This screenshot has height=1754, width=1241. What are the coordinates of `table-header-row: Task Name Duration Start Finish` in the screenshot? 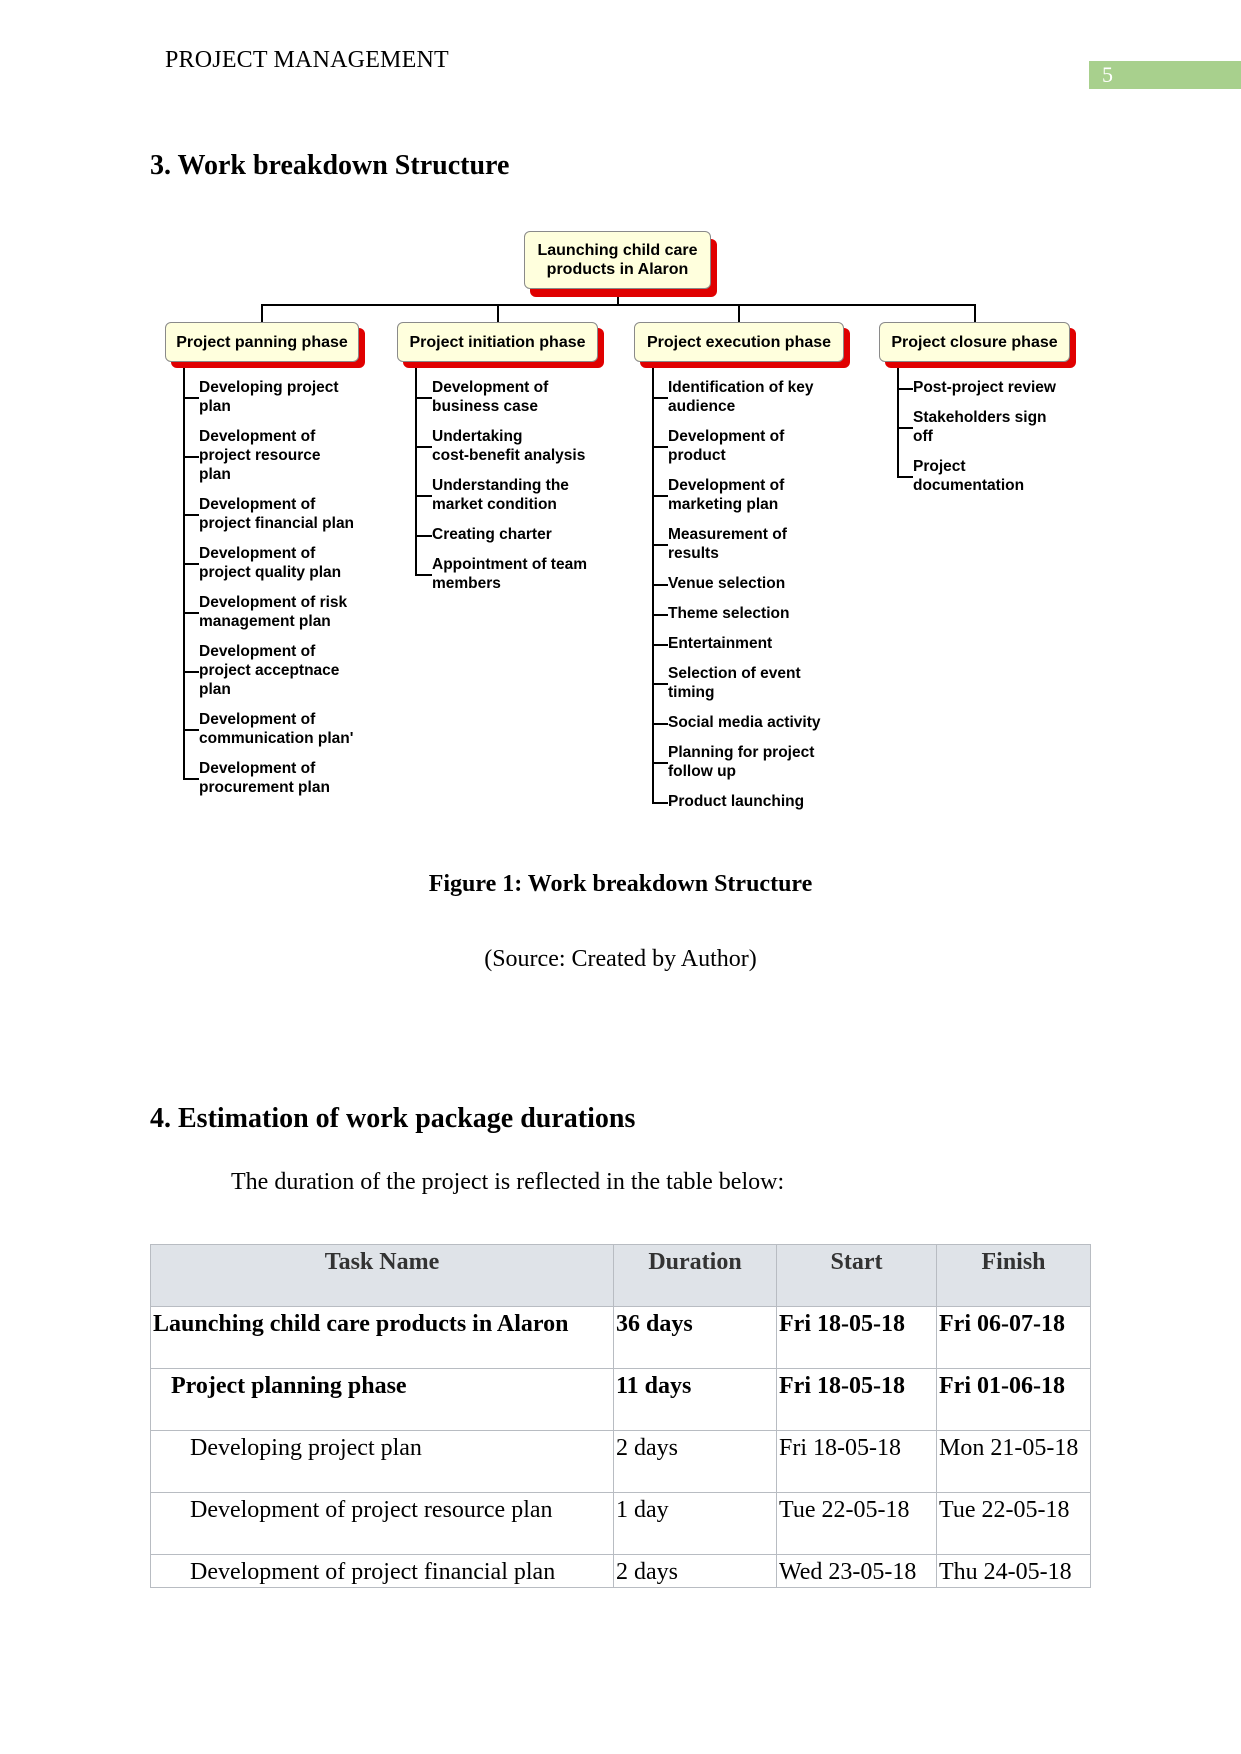 It's located at (620, 1275).